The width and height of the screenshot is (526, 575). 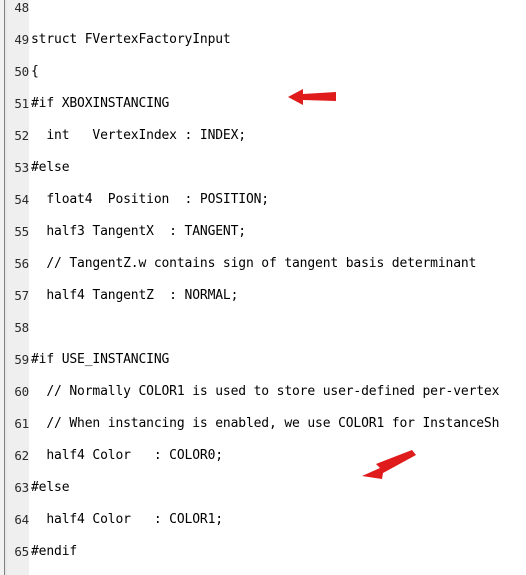 What do you see at coordinates (54, 551) in the screenshot?
I see `line-text: #endif` at bounding box center [54, 551].